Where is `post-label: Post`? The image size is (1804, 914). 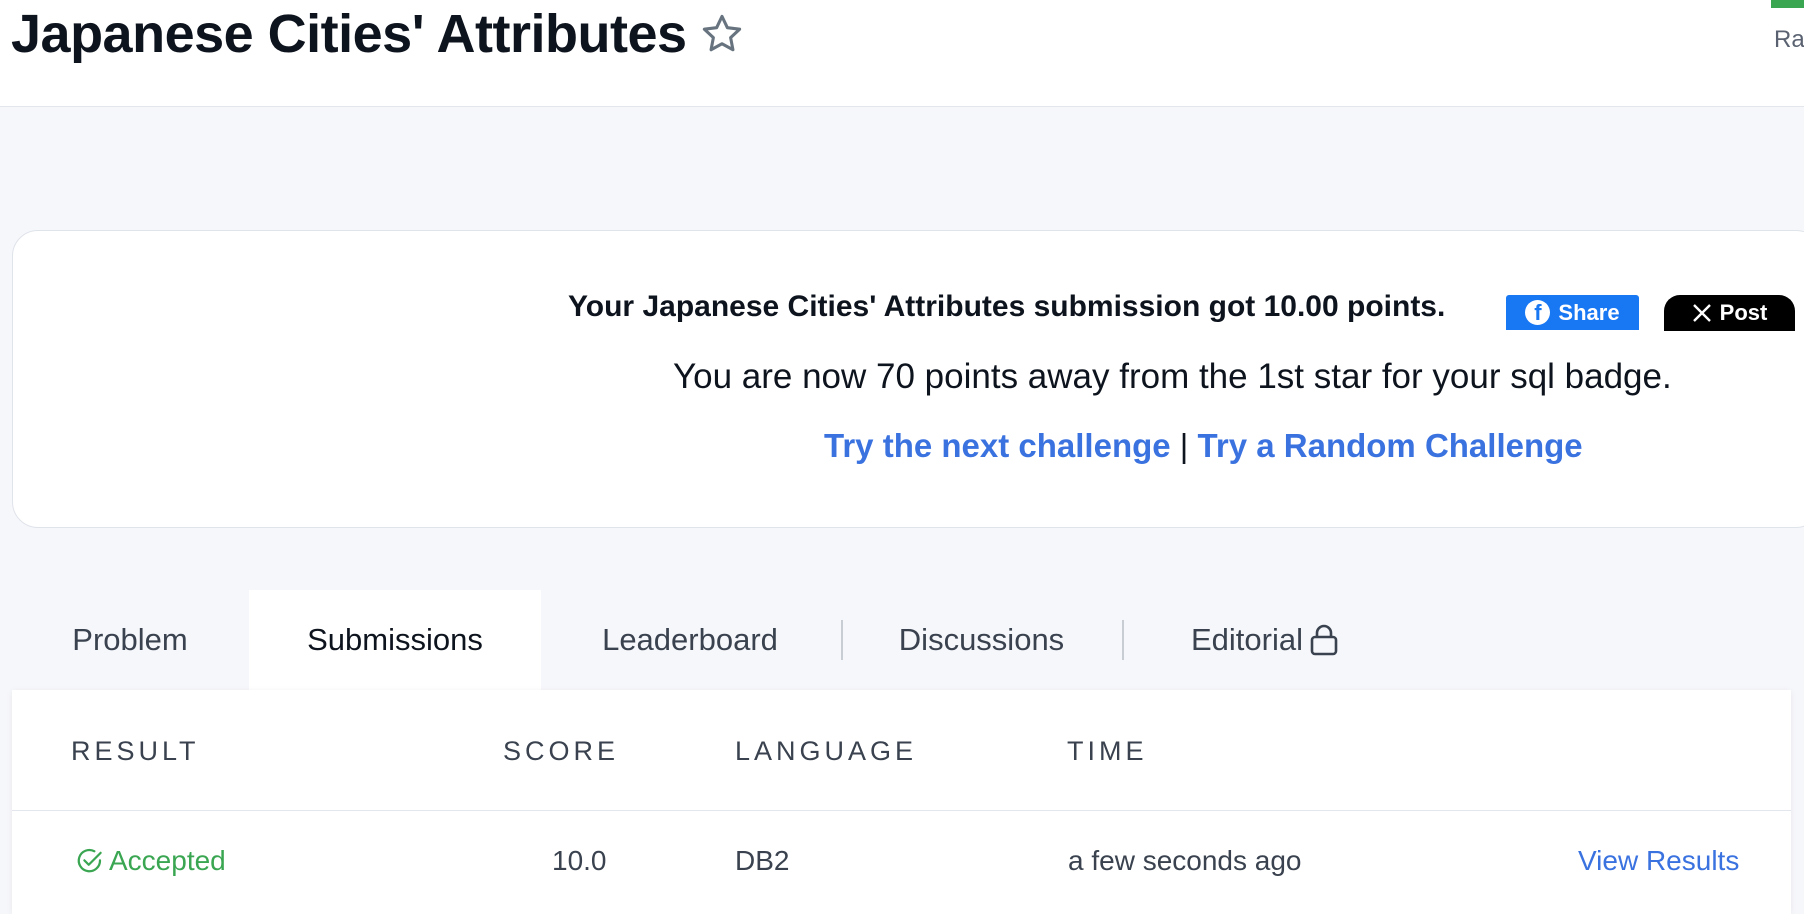 post-label: Post is located at coordinates (1743, 312).